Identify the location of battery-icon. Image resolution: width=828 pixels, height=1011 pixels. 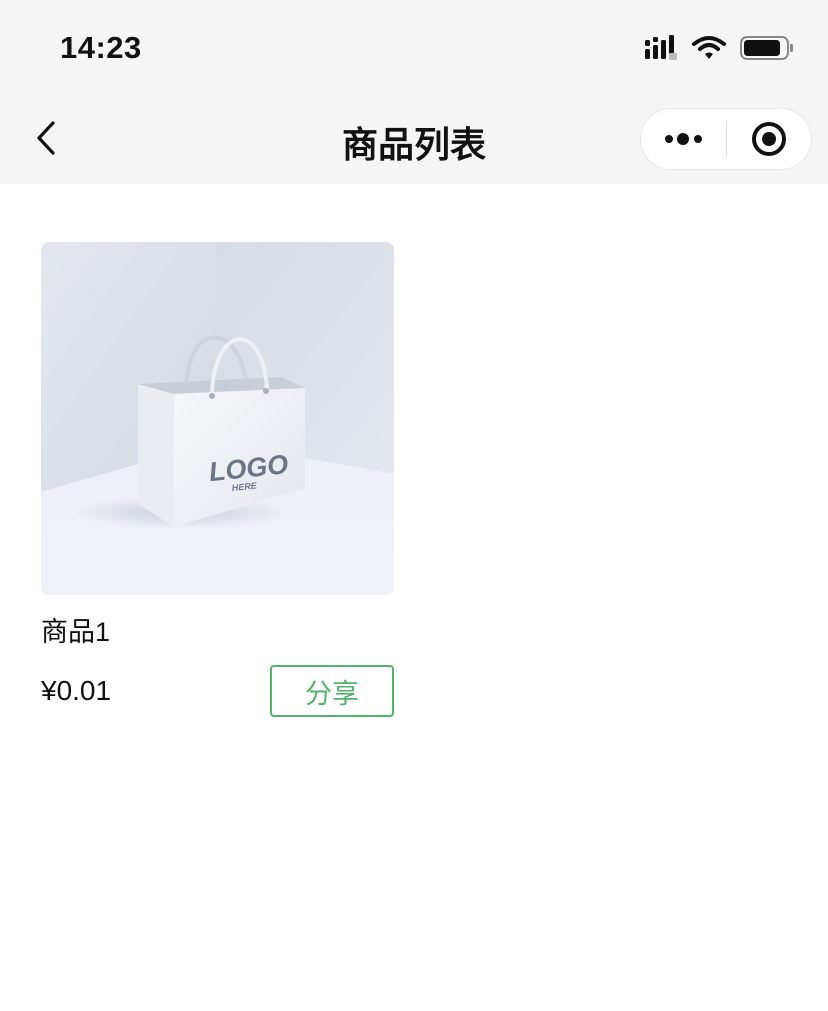
(767, 50).